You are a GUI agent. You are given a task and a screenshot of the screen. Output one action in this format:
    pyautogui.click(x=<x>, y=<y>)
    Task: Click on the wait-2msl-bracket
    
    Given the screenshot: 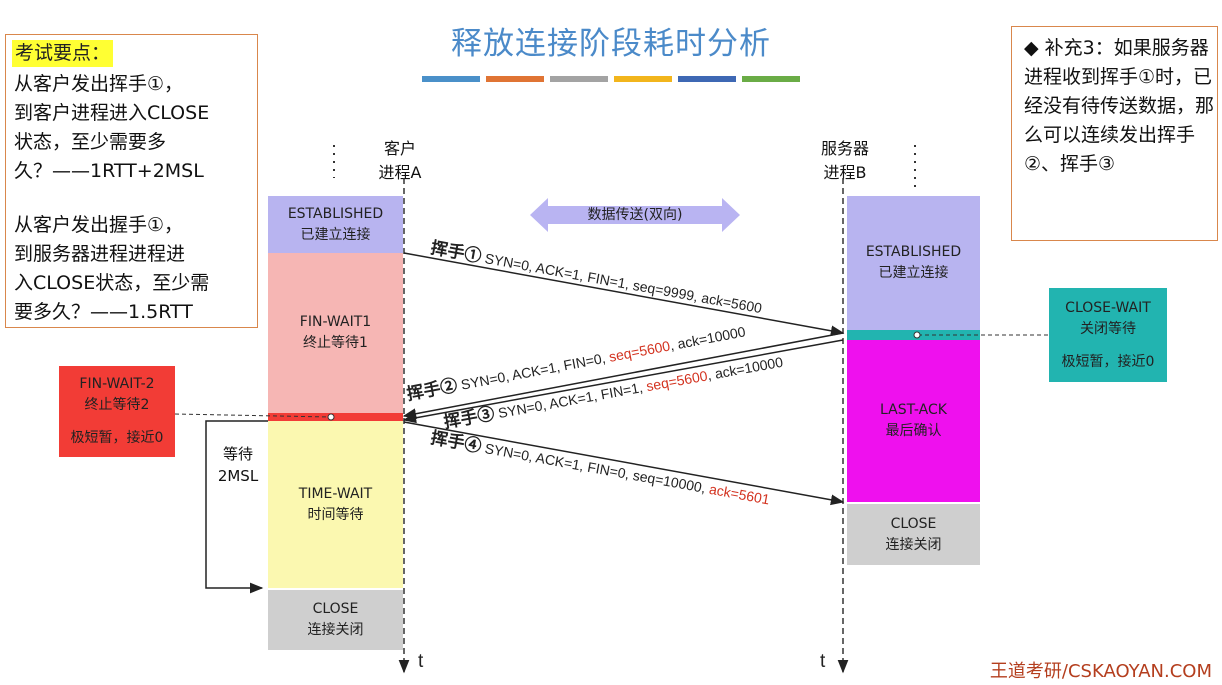 What is the action you would take?
    pyautogui.click(x=236, y=507)
    